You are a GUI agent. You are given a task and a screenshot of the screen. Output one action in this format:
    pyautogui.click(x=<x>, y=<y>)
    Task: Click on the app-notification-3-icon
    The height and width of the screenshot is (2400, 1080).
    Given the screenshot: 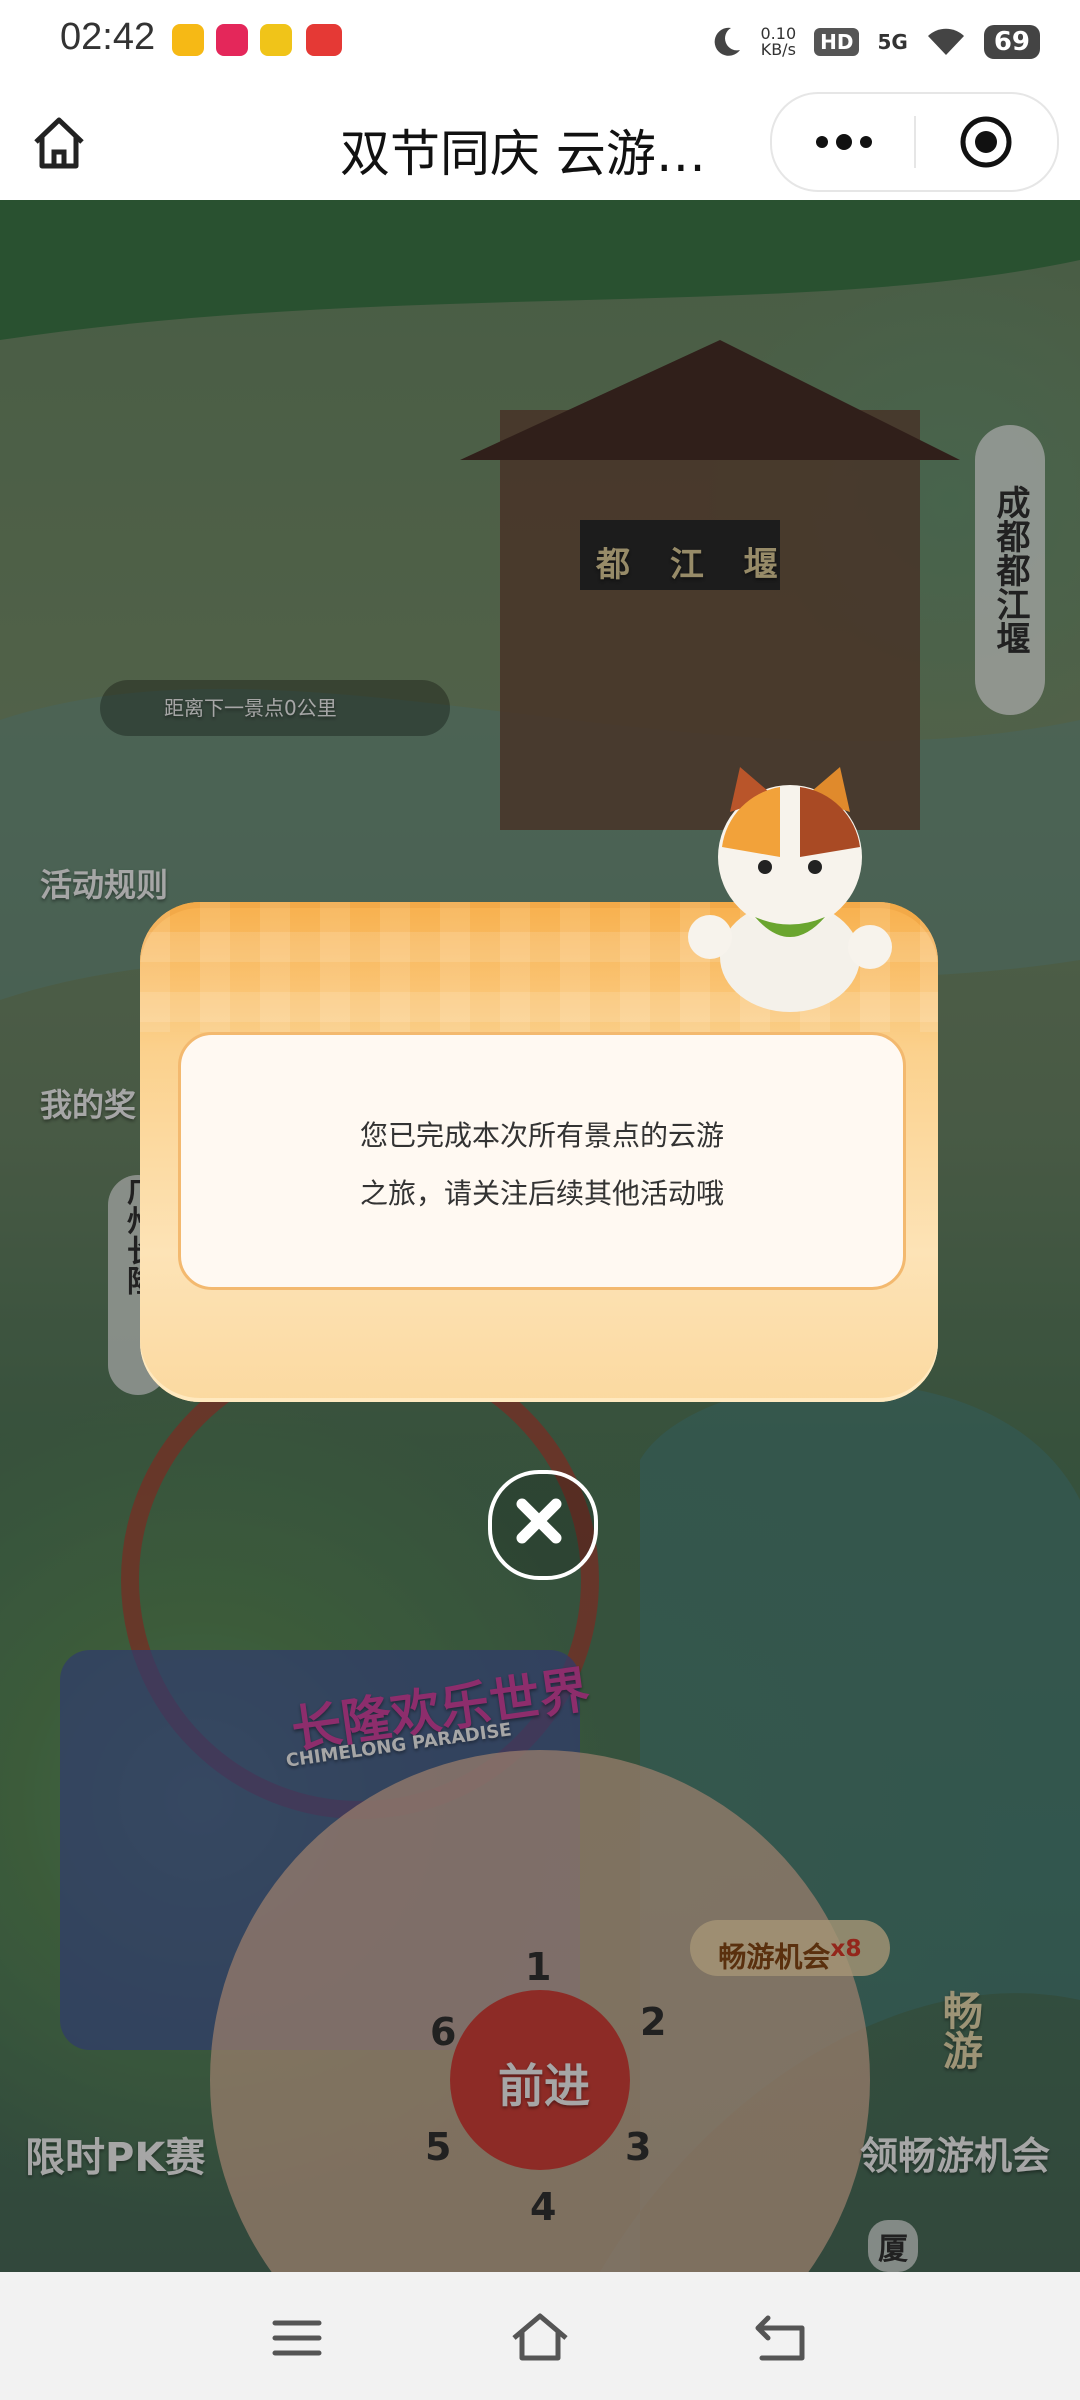 What is the action you would take?
    pyautogui.click(x=276, y=40)
    